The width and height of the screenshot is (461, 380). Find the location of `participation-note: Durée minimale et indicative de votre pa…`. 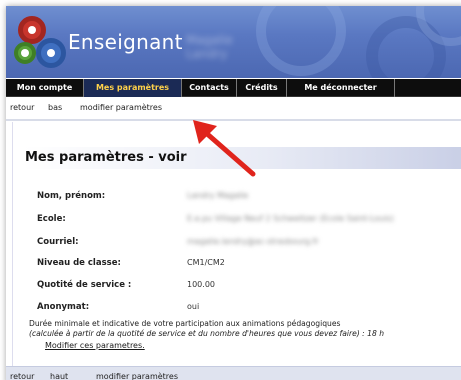

participation-note: Durée minimale et indicative de votre pa… is located at coordinates (185, 323).